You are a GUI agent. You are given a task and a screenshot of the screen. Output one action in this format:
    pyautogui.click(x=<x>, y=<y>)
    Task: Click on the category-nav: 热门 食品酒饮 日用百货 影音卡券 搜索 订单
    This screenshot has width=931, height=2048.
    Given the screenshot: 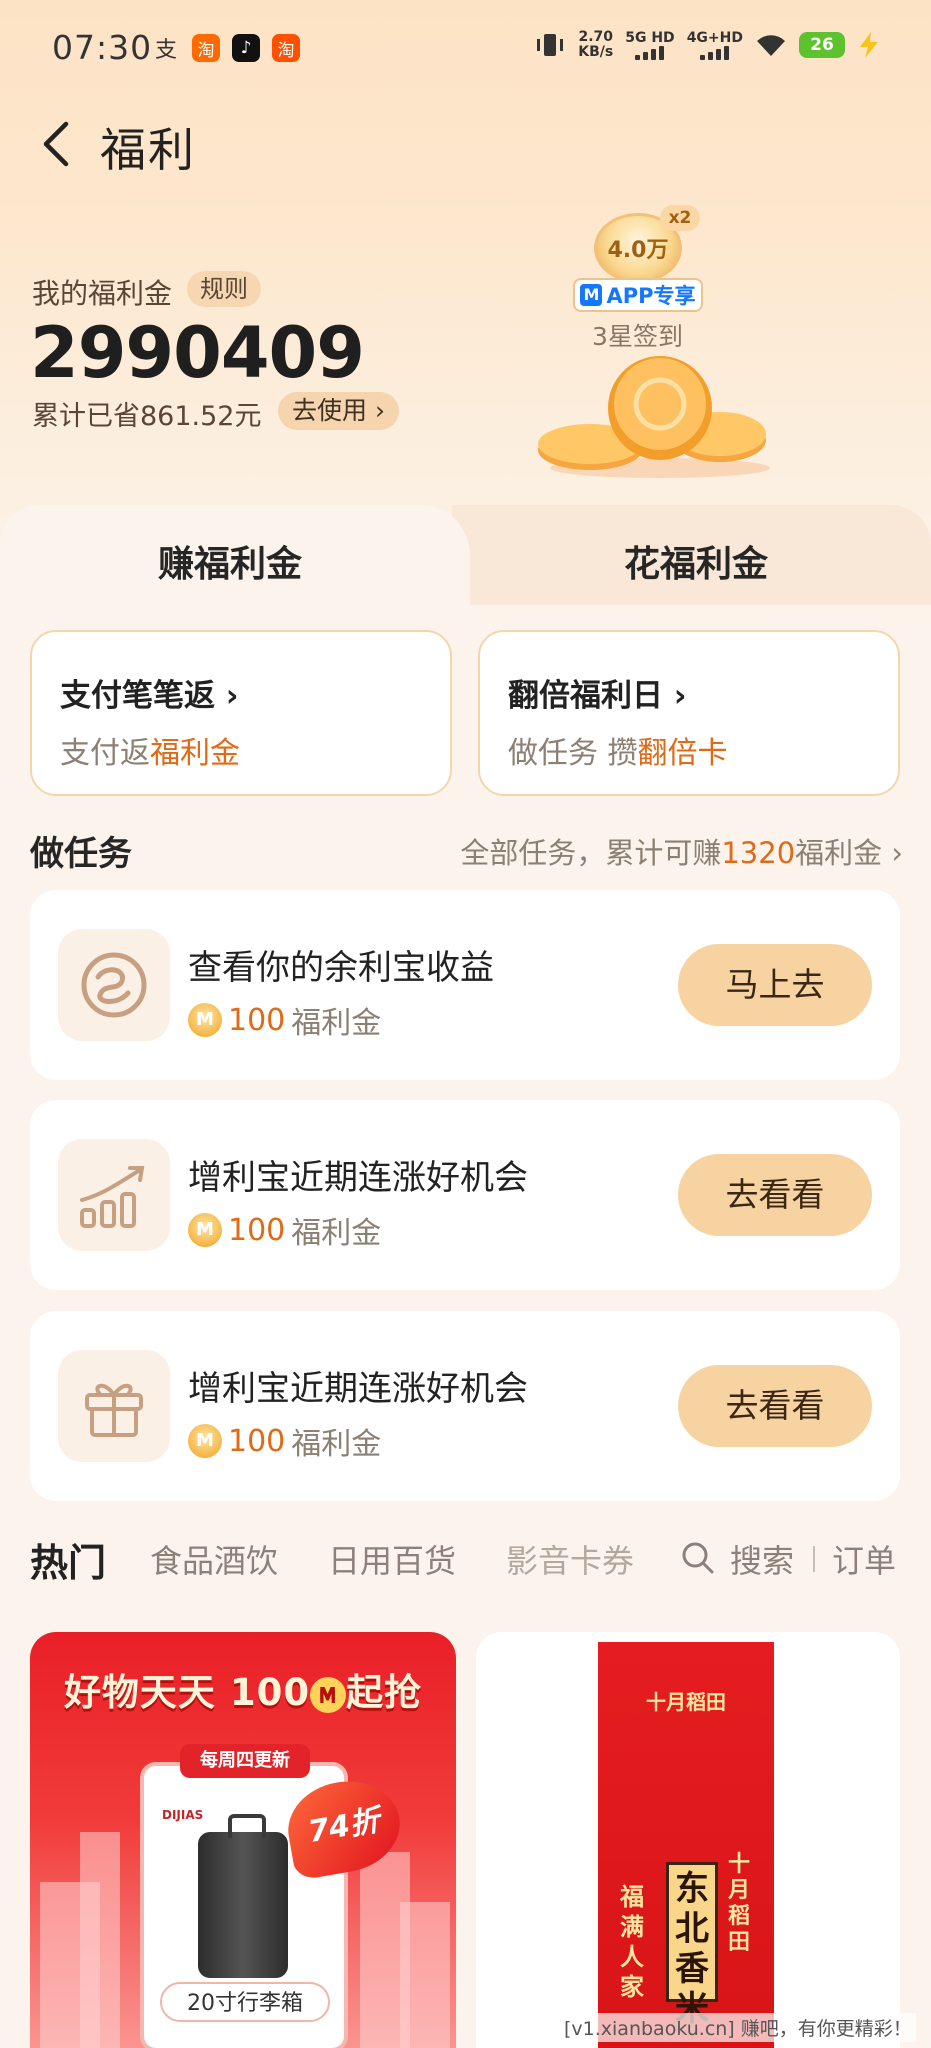 What is the action you would take?
    pyautogui.click(x=465, y=1560)
    